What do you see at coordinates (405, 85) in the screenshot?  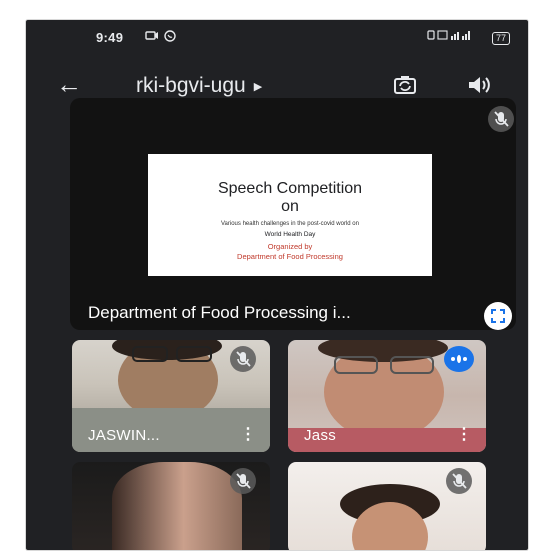 I see `flip-camera-icon` at bounding box center [405, 85].